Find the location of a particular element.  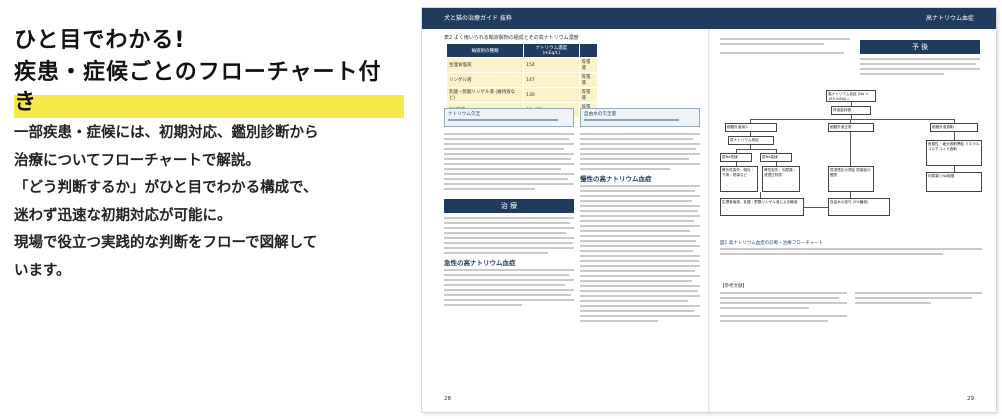

table-cell: 154 is located at coordinates (551, 65).